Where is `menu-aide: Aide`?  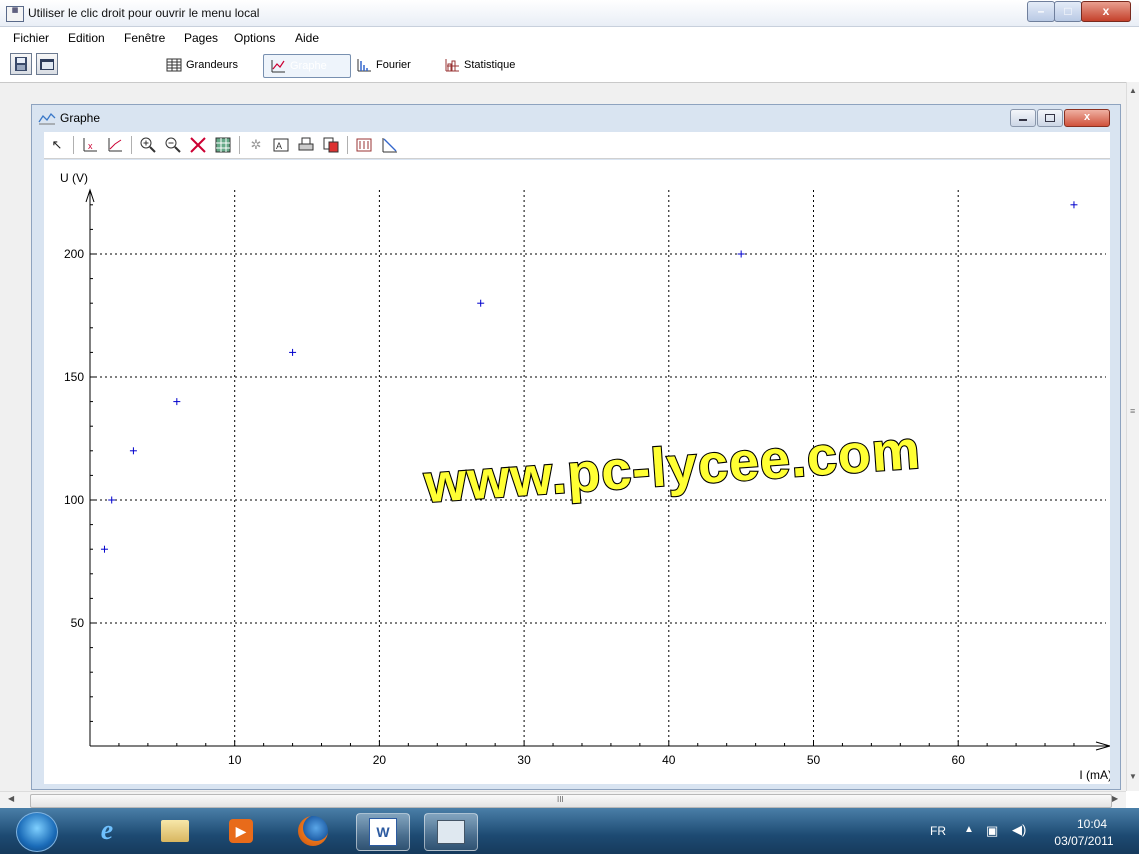 menu-aide: Aide is located at coordinates (307, 38).